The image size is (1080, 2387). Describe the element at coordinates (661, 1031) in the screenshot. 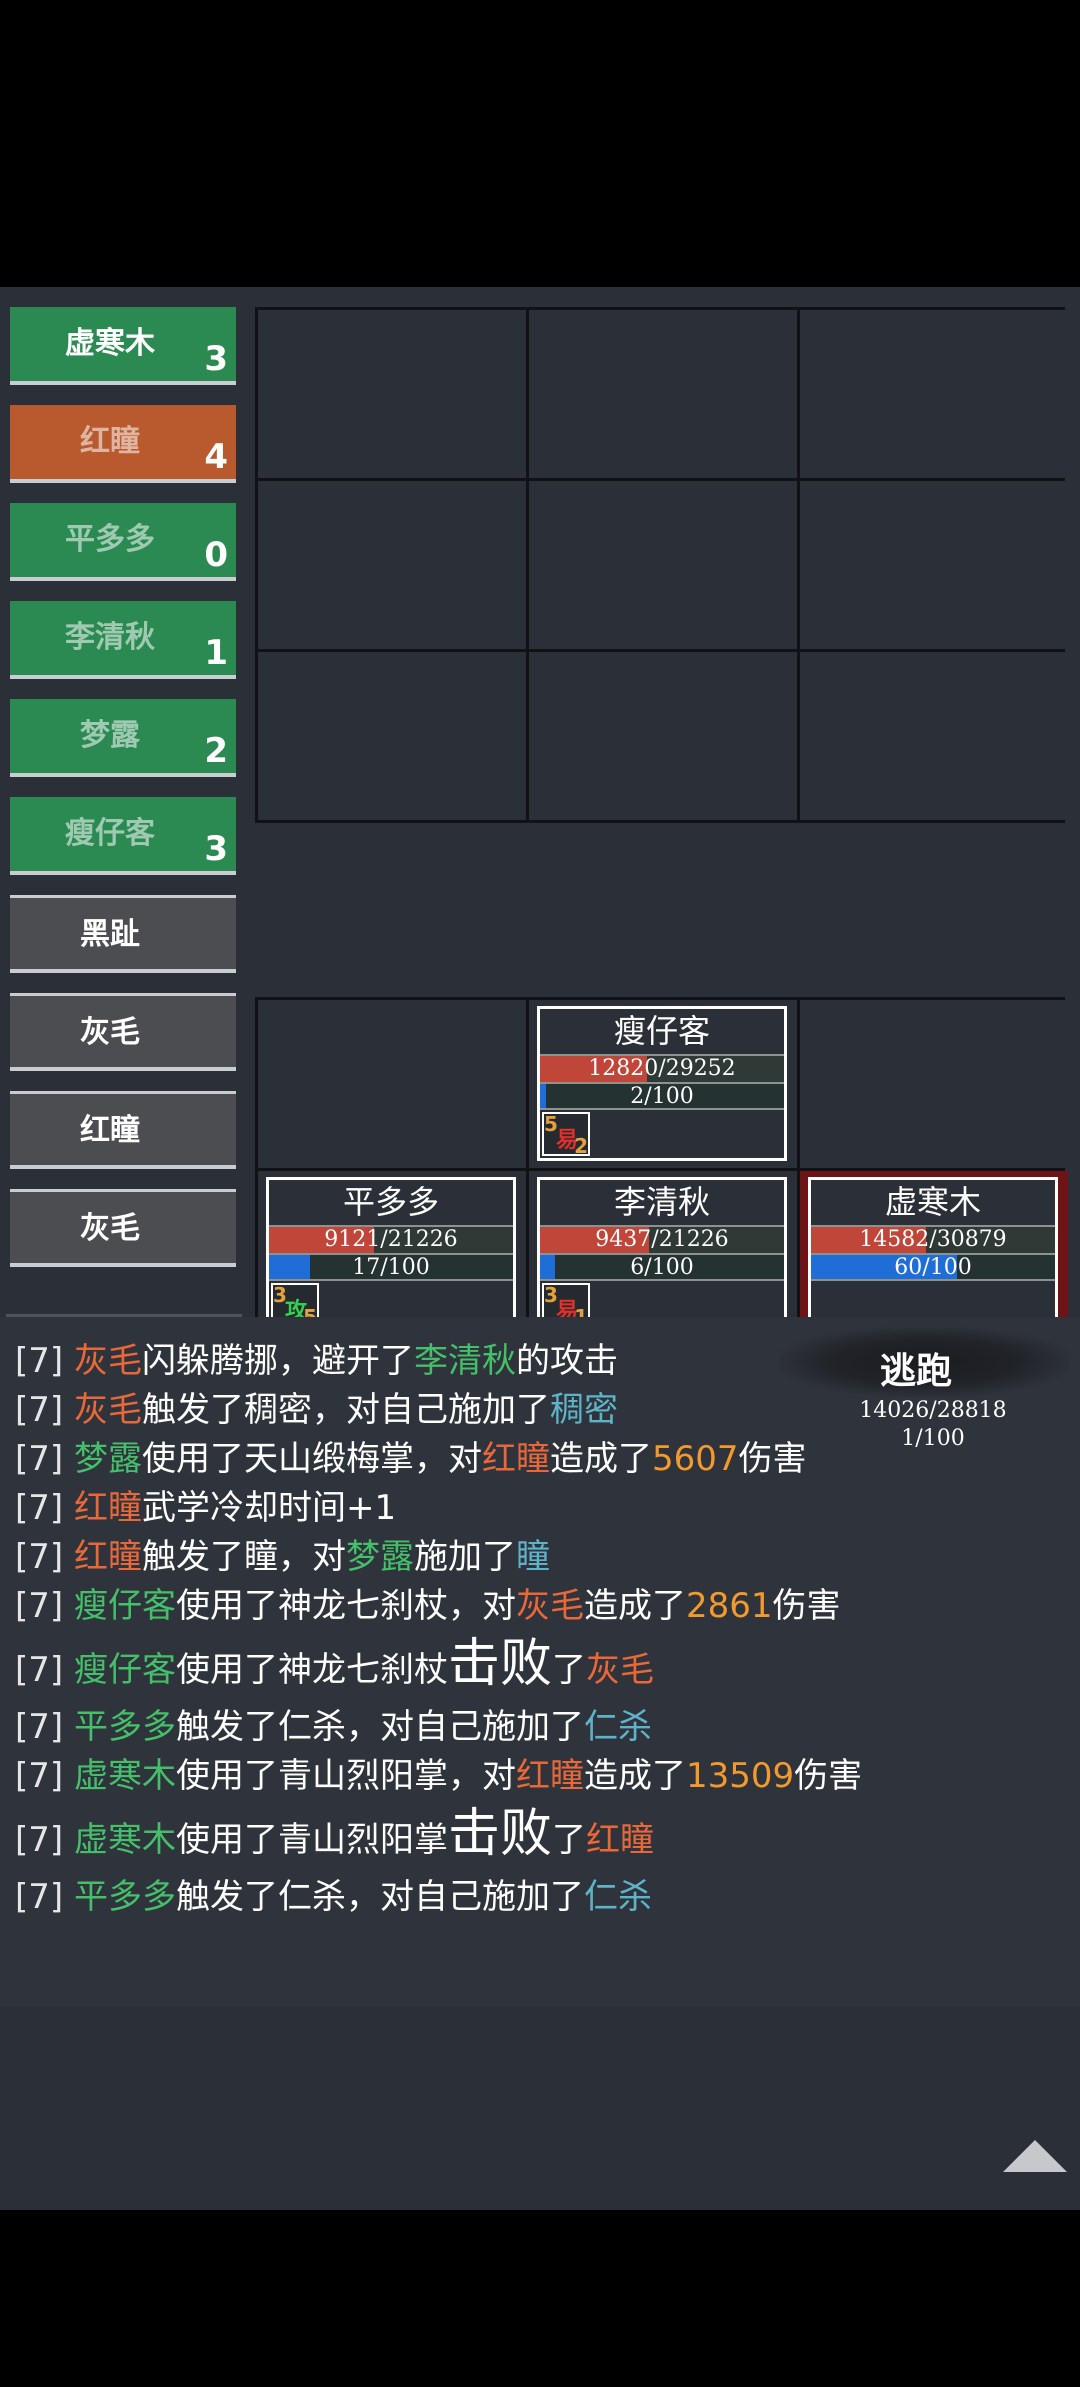

I see `unit-name: 瘦仔客` at that location.